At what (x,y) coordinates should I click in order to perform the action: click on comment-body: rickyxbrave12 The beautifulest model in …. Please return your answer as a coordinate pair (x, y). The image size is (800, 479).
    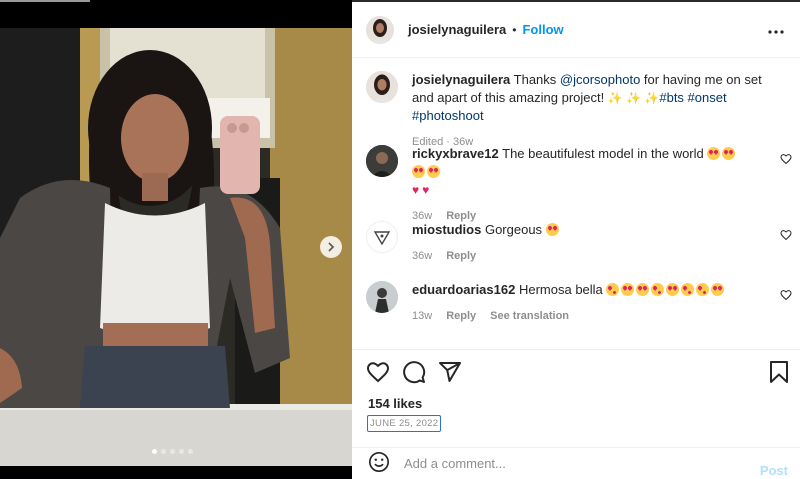
    Looking at the image, I should click on (582, 185).